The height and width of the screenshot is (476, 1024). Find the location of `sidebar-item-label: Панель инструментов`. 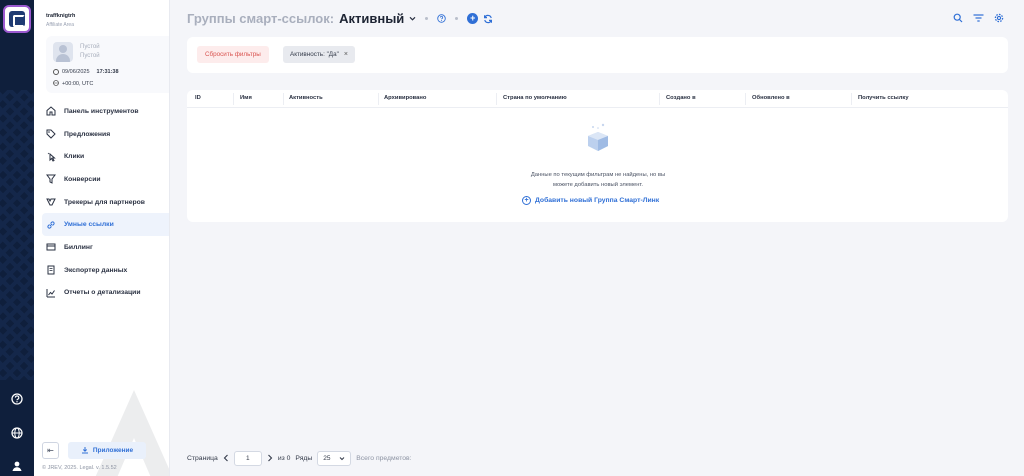

sidebar-item-label: Панель инструментов is located at coordinates (101, 111).